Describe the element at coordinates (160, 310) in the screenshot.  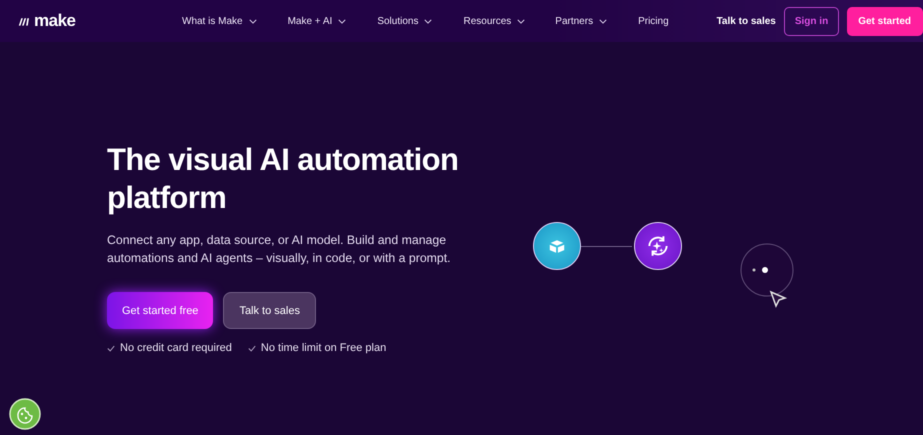
I see `get-started-free-button: Get started free` at that location.